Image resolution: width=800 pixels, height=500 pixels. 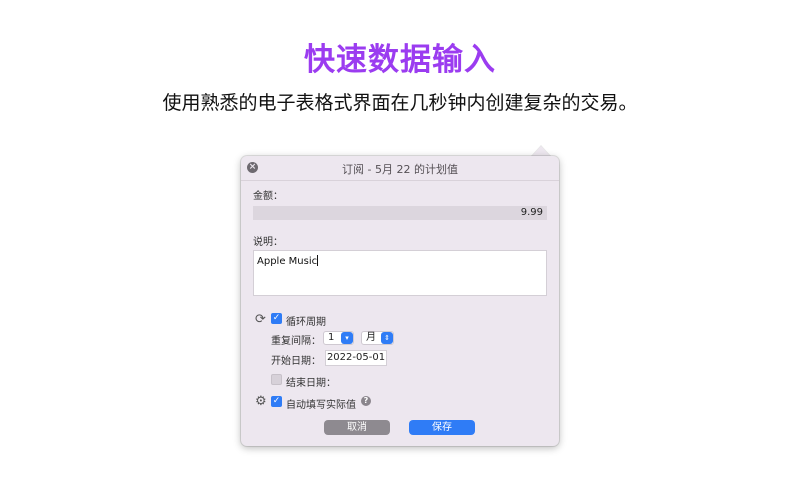 I want to click on end-date-label: 结束日期：, so click(x=311, y=383).